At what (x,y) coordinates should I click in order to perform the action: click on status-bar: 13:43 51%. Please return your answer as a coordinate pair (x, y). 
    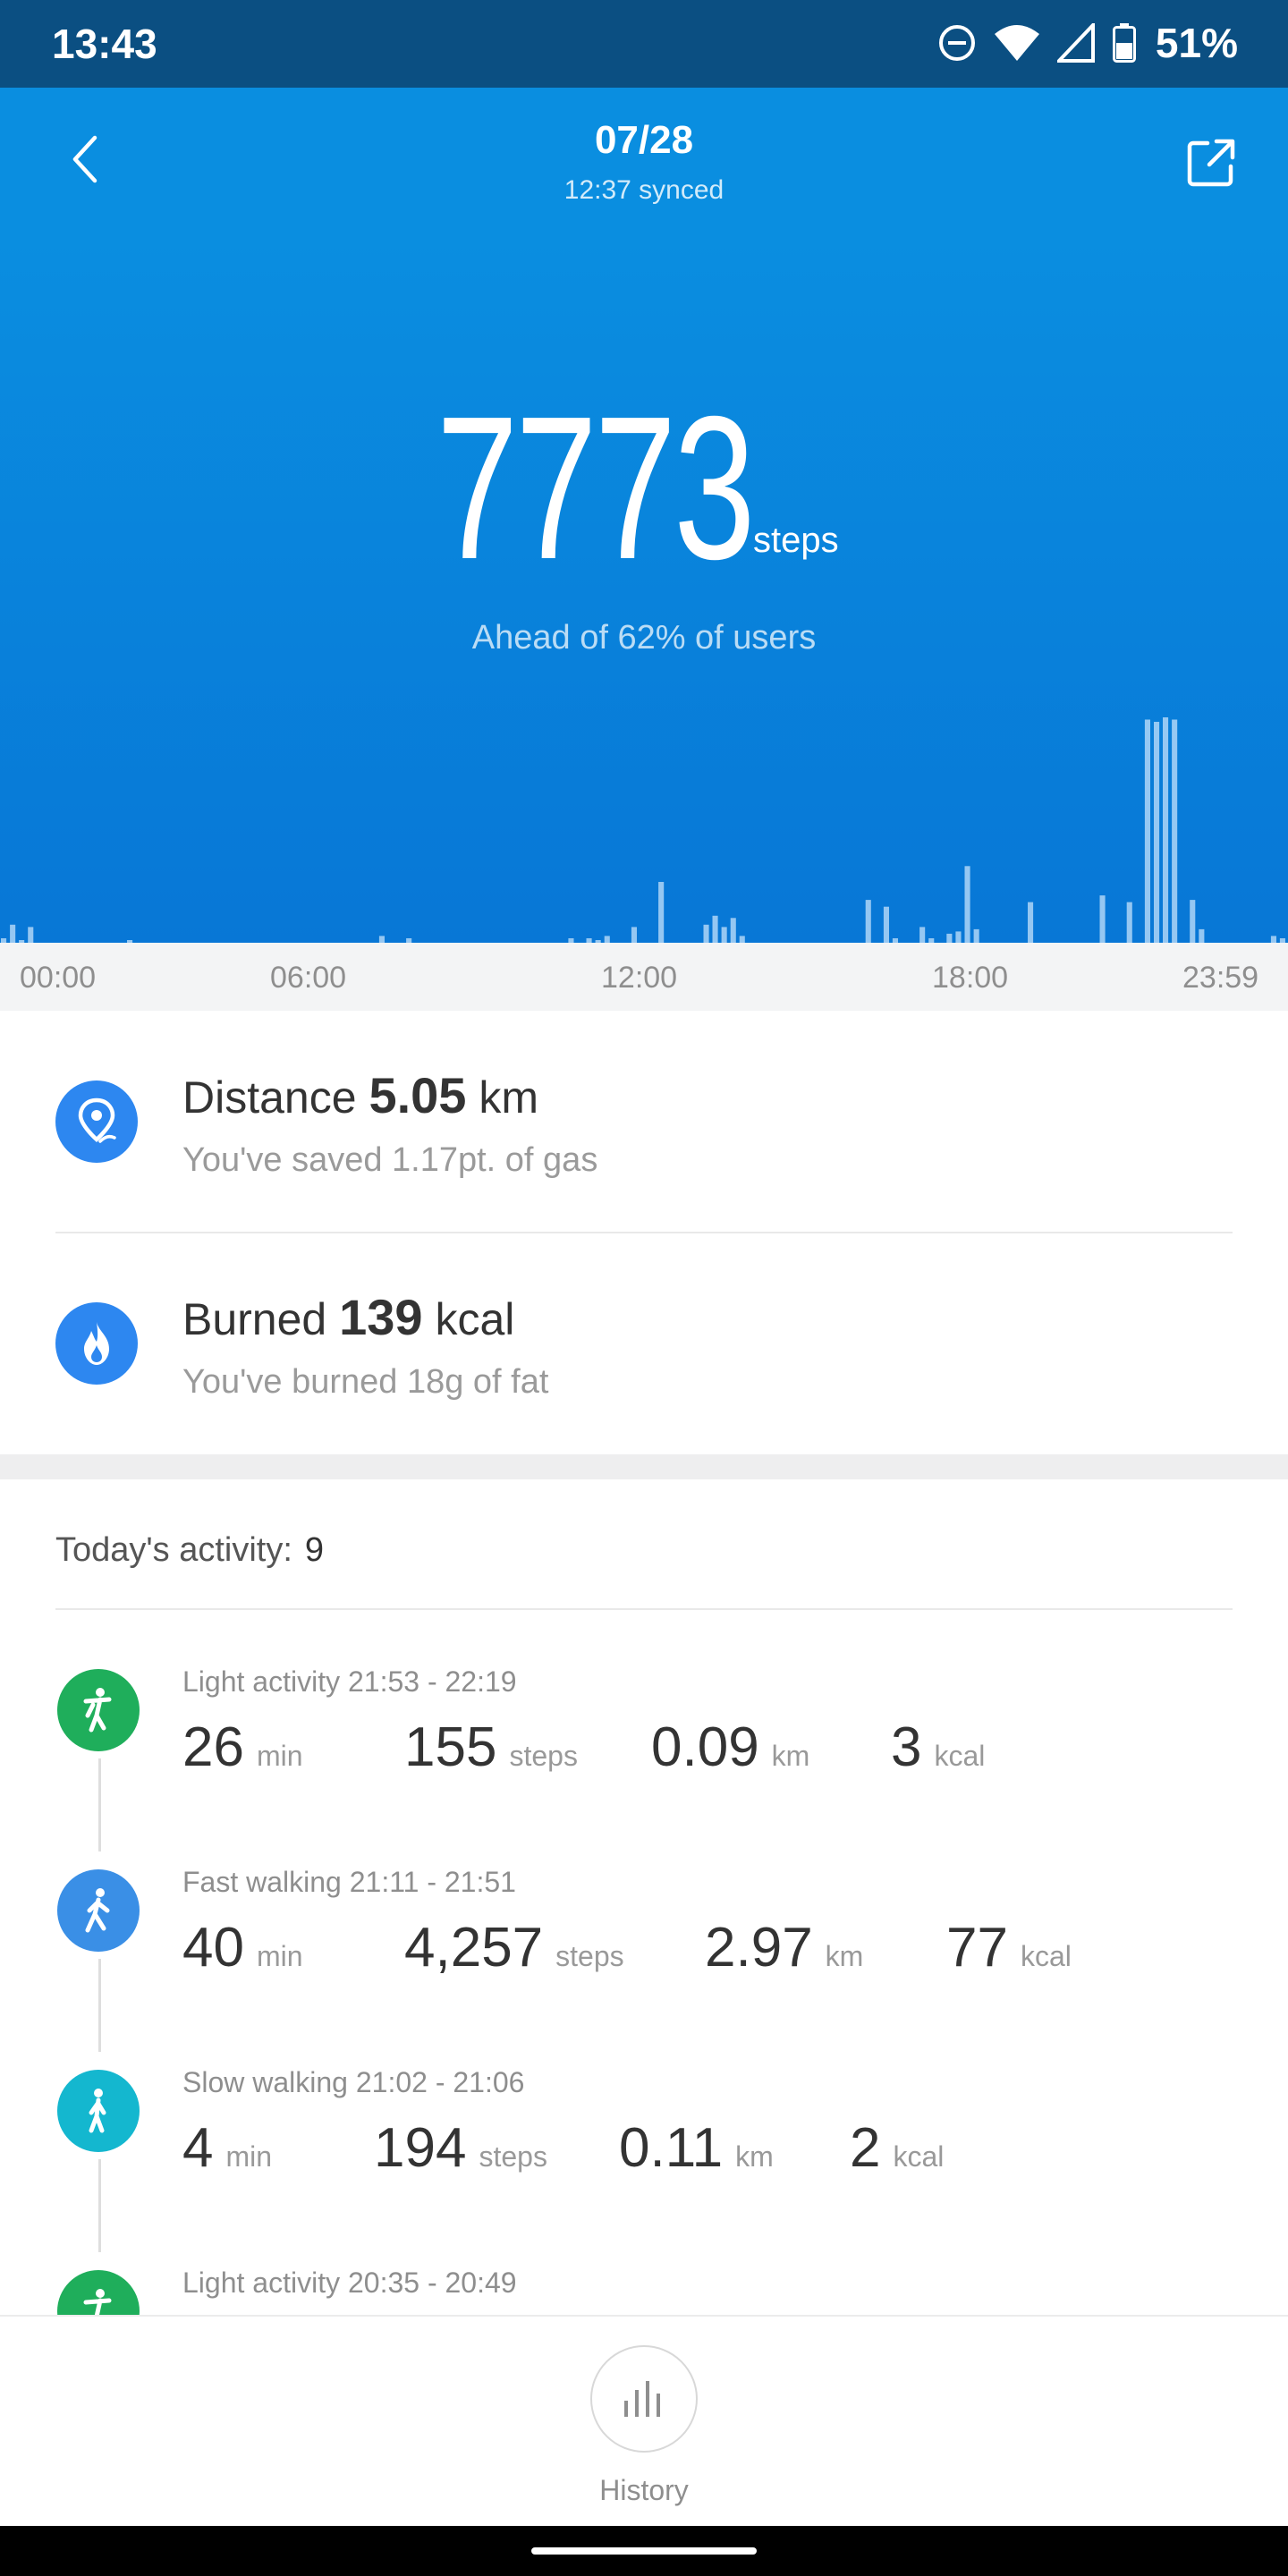
    Looking at the image, I should click on (644, 44).